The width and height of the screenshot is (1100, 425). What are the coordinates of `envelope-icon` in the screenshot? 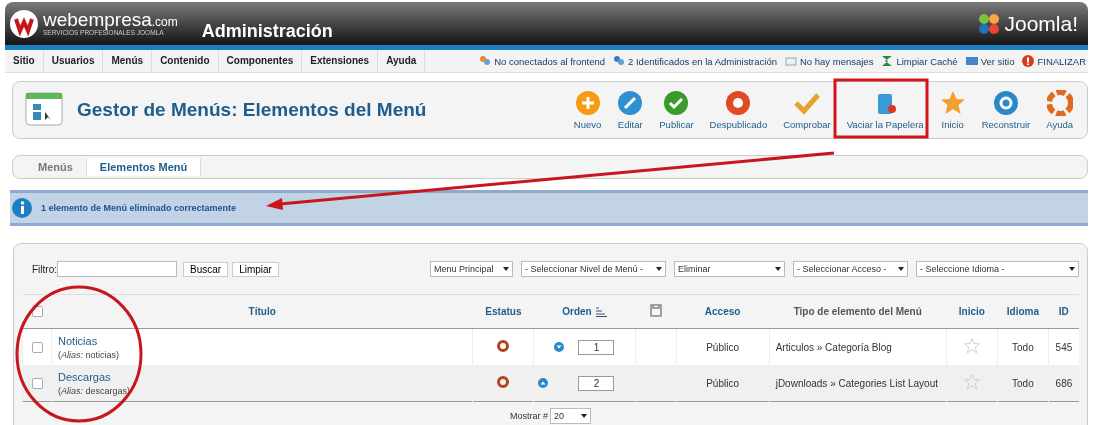 It's located at (791, 61).